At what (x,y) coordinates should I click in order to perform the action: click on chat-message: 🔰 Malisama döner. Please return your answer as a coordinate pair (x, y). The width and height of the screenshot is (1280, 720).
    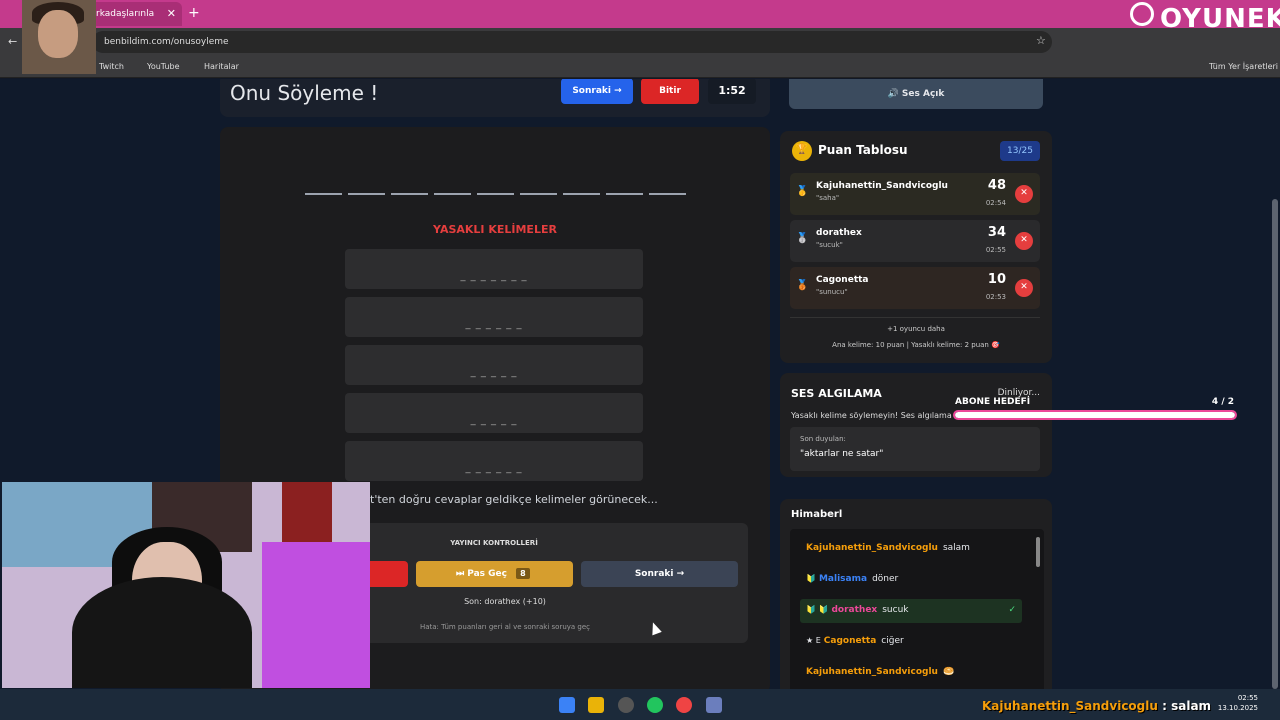
    Looking at the image, I should click on (911, 580).